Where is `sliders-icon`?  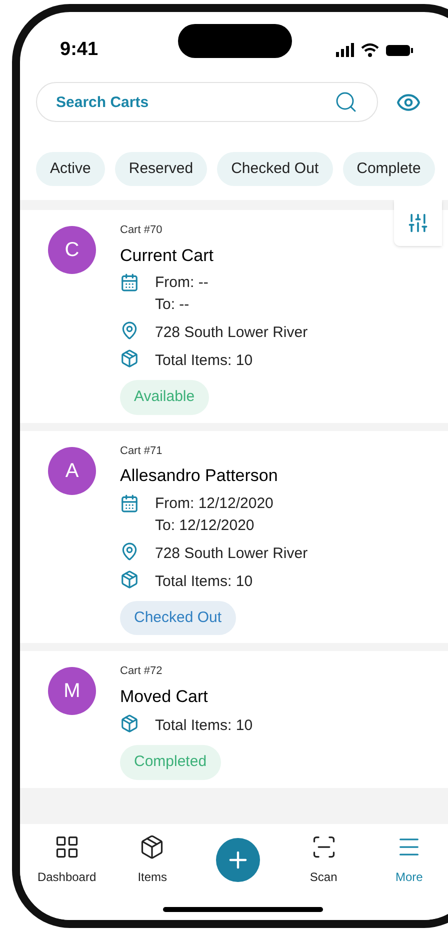
sliders-icon is located at coordinates (418, 223).